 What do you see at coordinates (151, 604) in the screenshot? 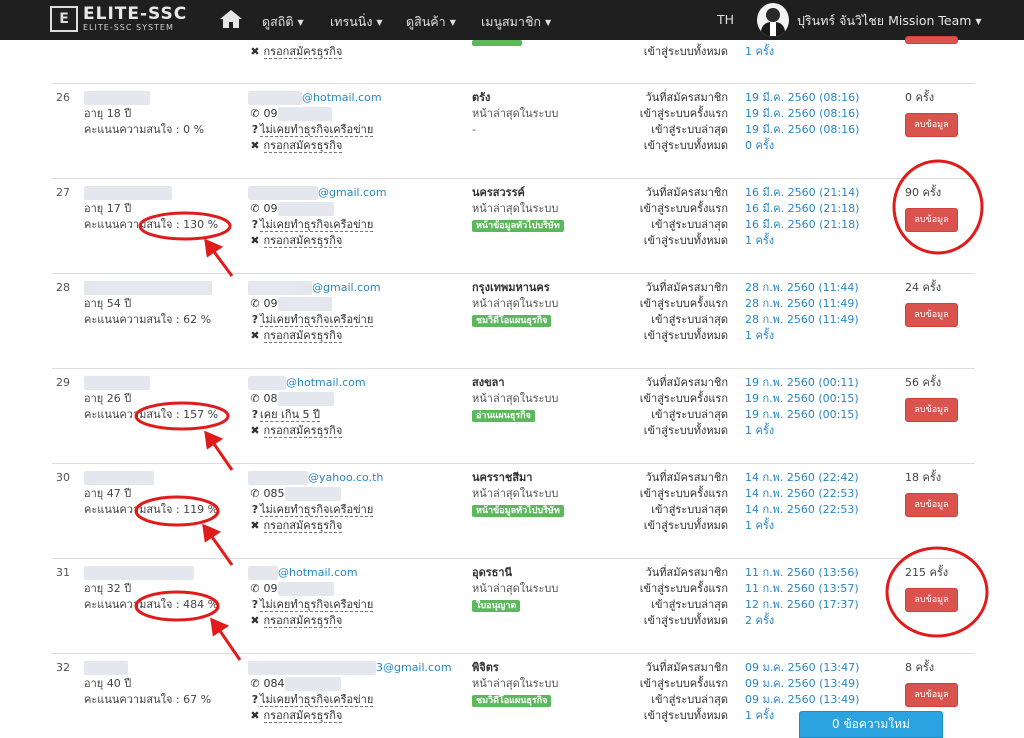
I see `interest-score: คะแนนความสนใจ : 484 %` at bounding box center [151, 604].